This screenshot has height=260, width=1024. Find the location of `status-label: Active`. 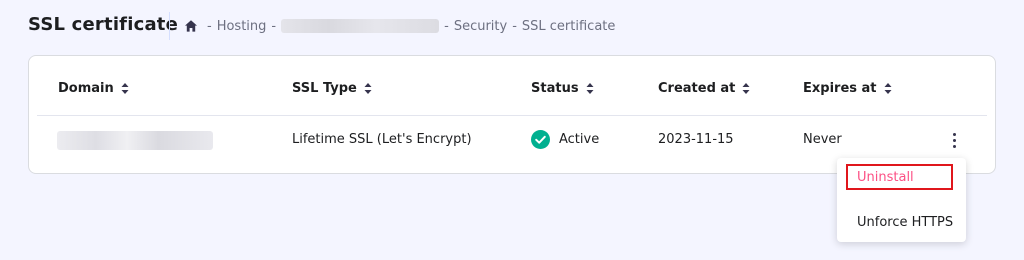

status-label: Active is located at coordinates (579, 139).